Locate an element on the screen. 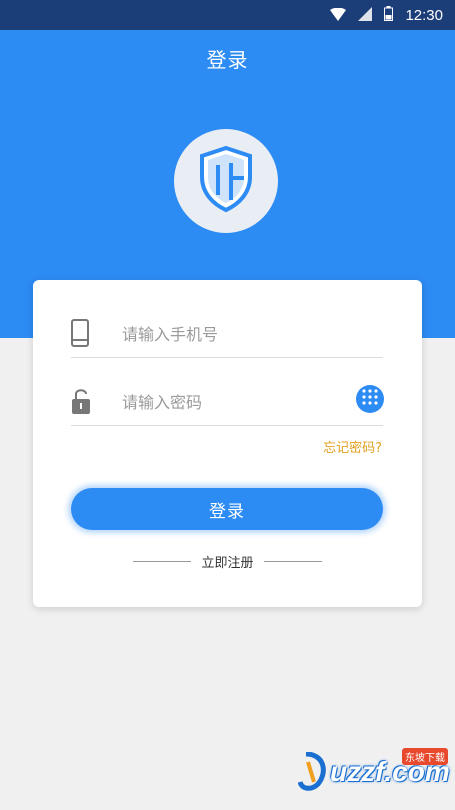 The width and height of the screenshot is (455, 810). status-bar: 12:30 is located at coordinates (227, 15).